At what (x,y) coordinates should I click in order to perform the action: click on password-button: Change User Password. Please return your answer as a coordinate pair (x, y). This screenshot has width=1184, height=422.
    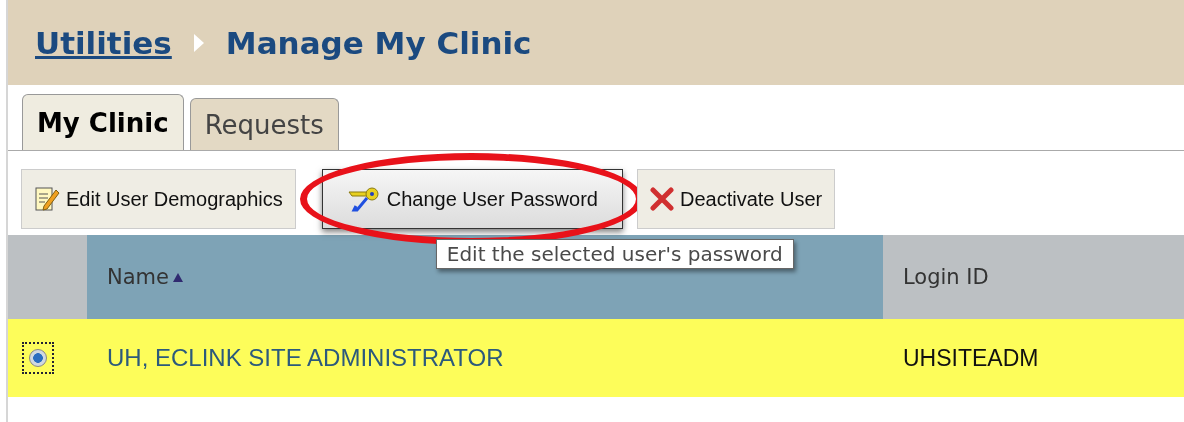
    Looking at the image, I should click on (472, 199).